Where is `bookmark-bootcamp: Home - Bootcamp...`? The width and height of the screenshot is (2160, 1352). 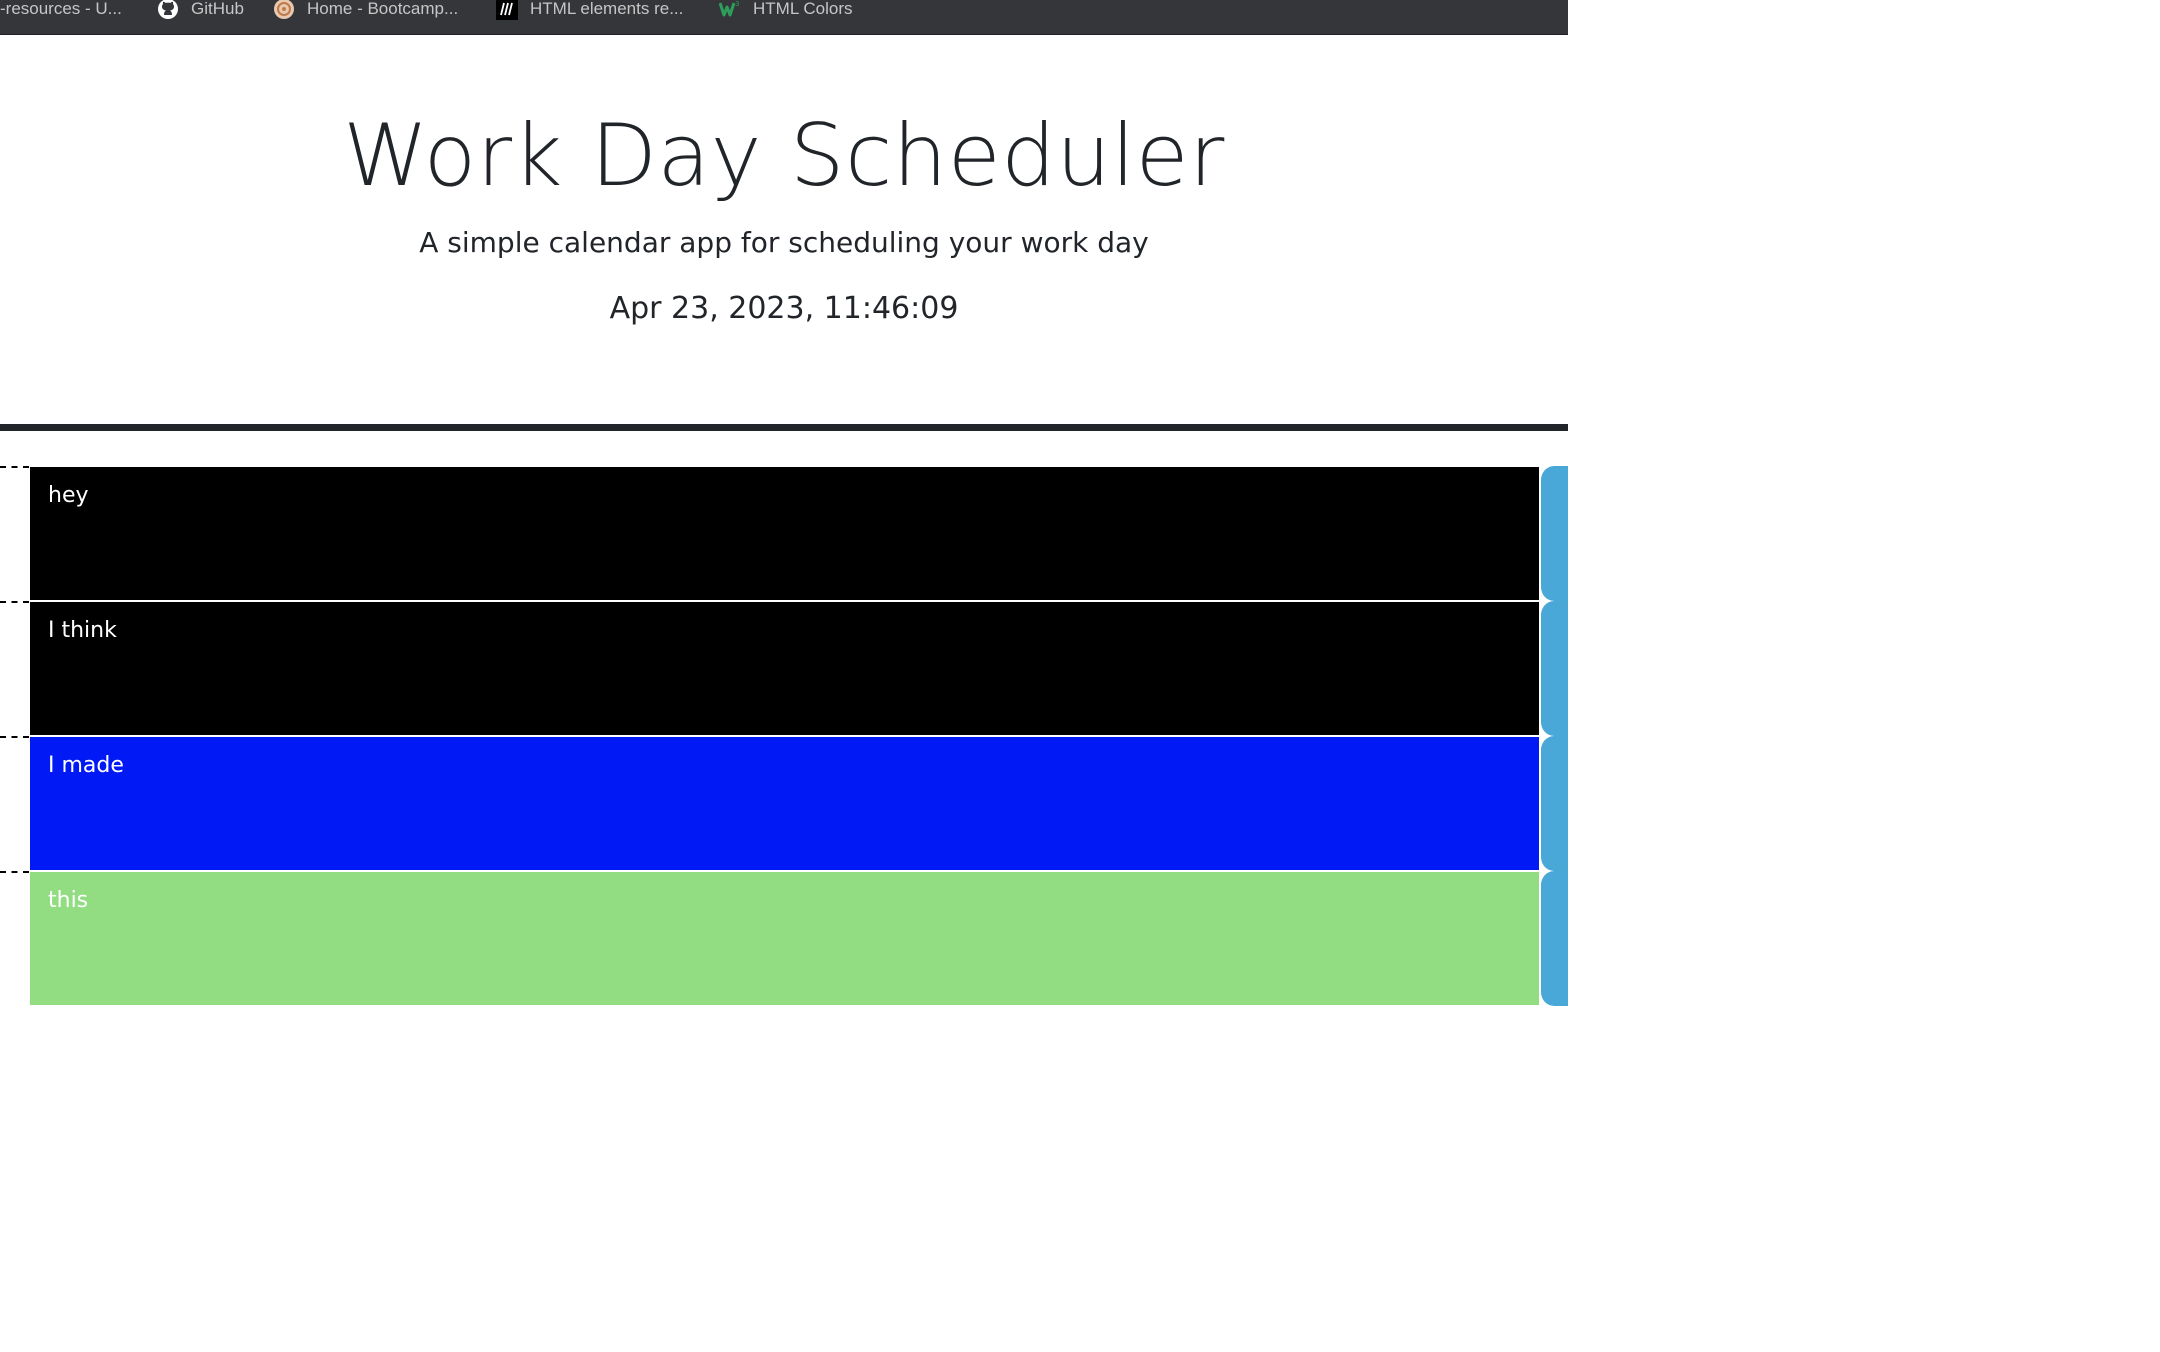 bookmark-bootcamp: Home - Bootcamp... is located at coordinates (366, 10).